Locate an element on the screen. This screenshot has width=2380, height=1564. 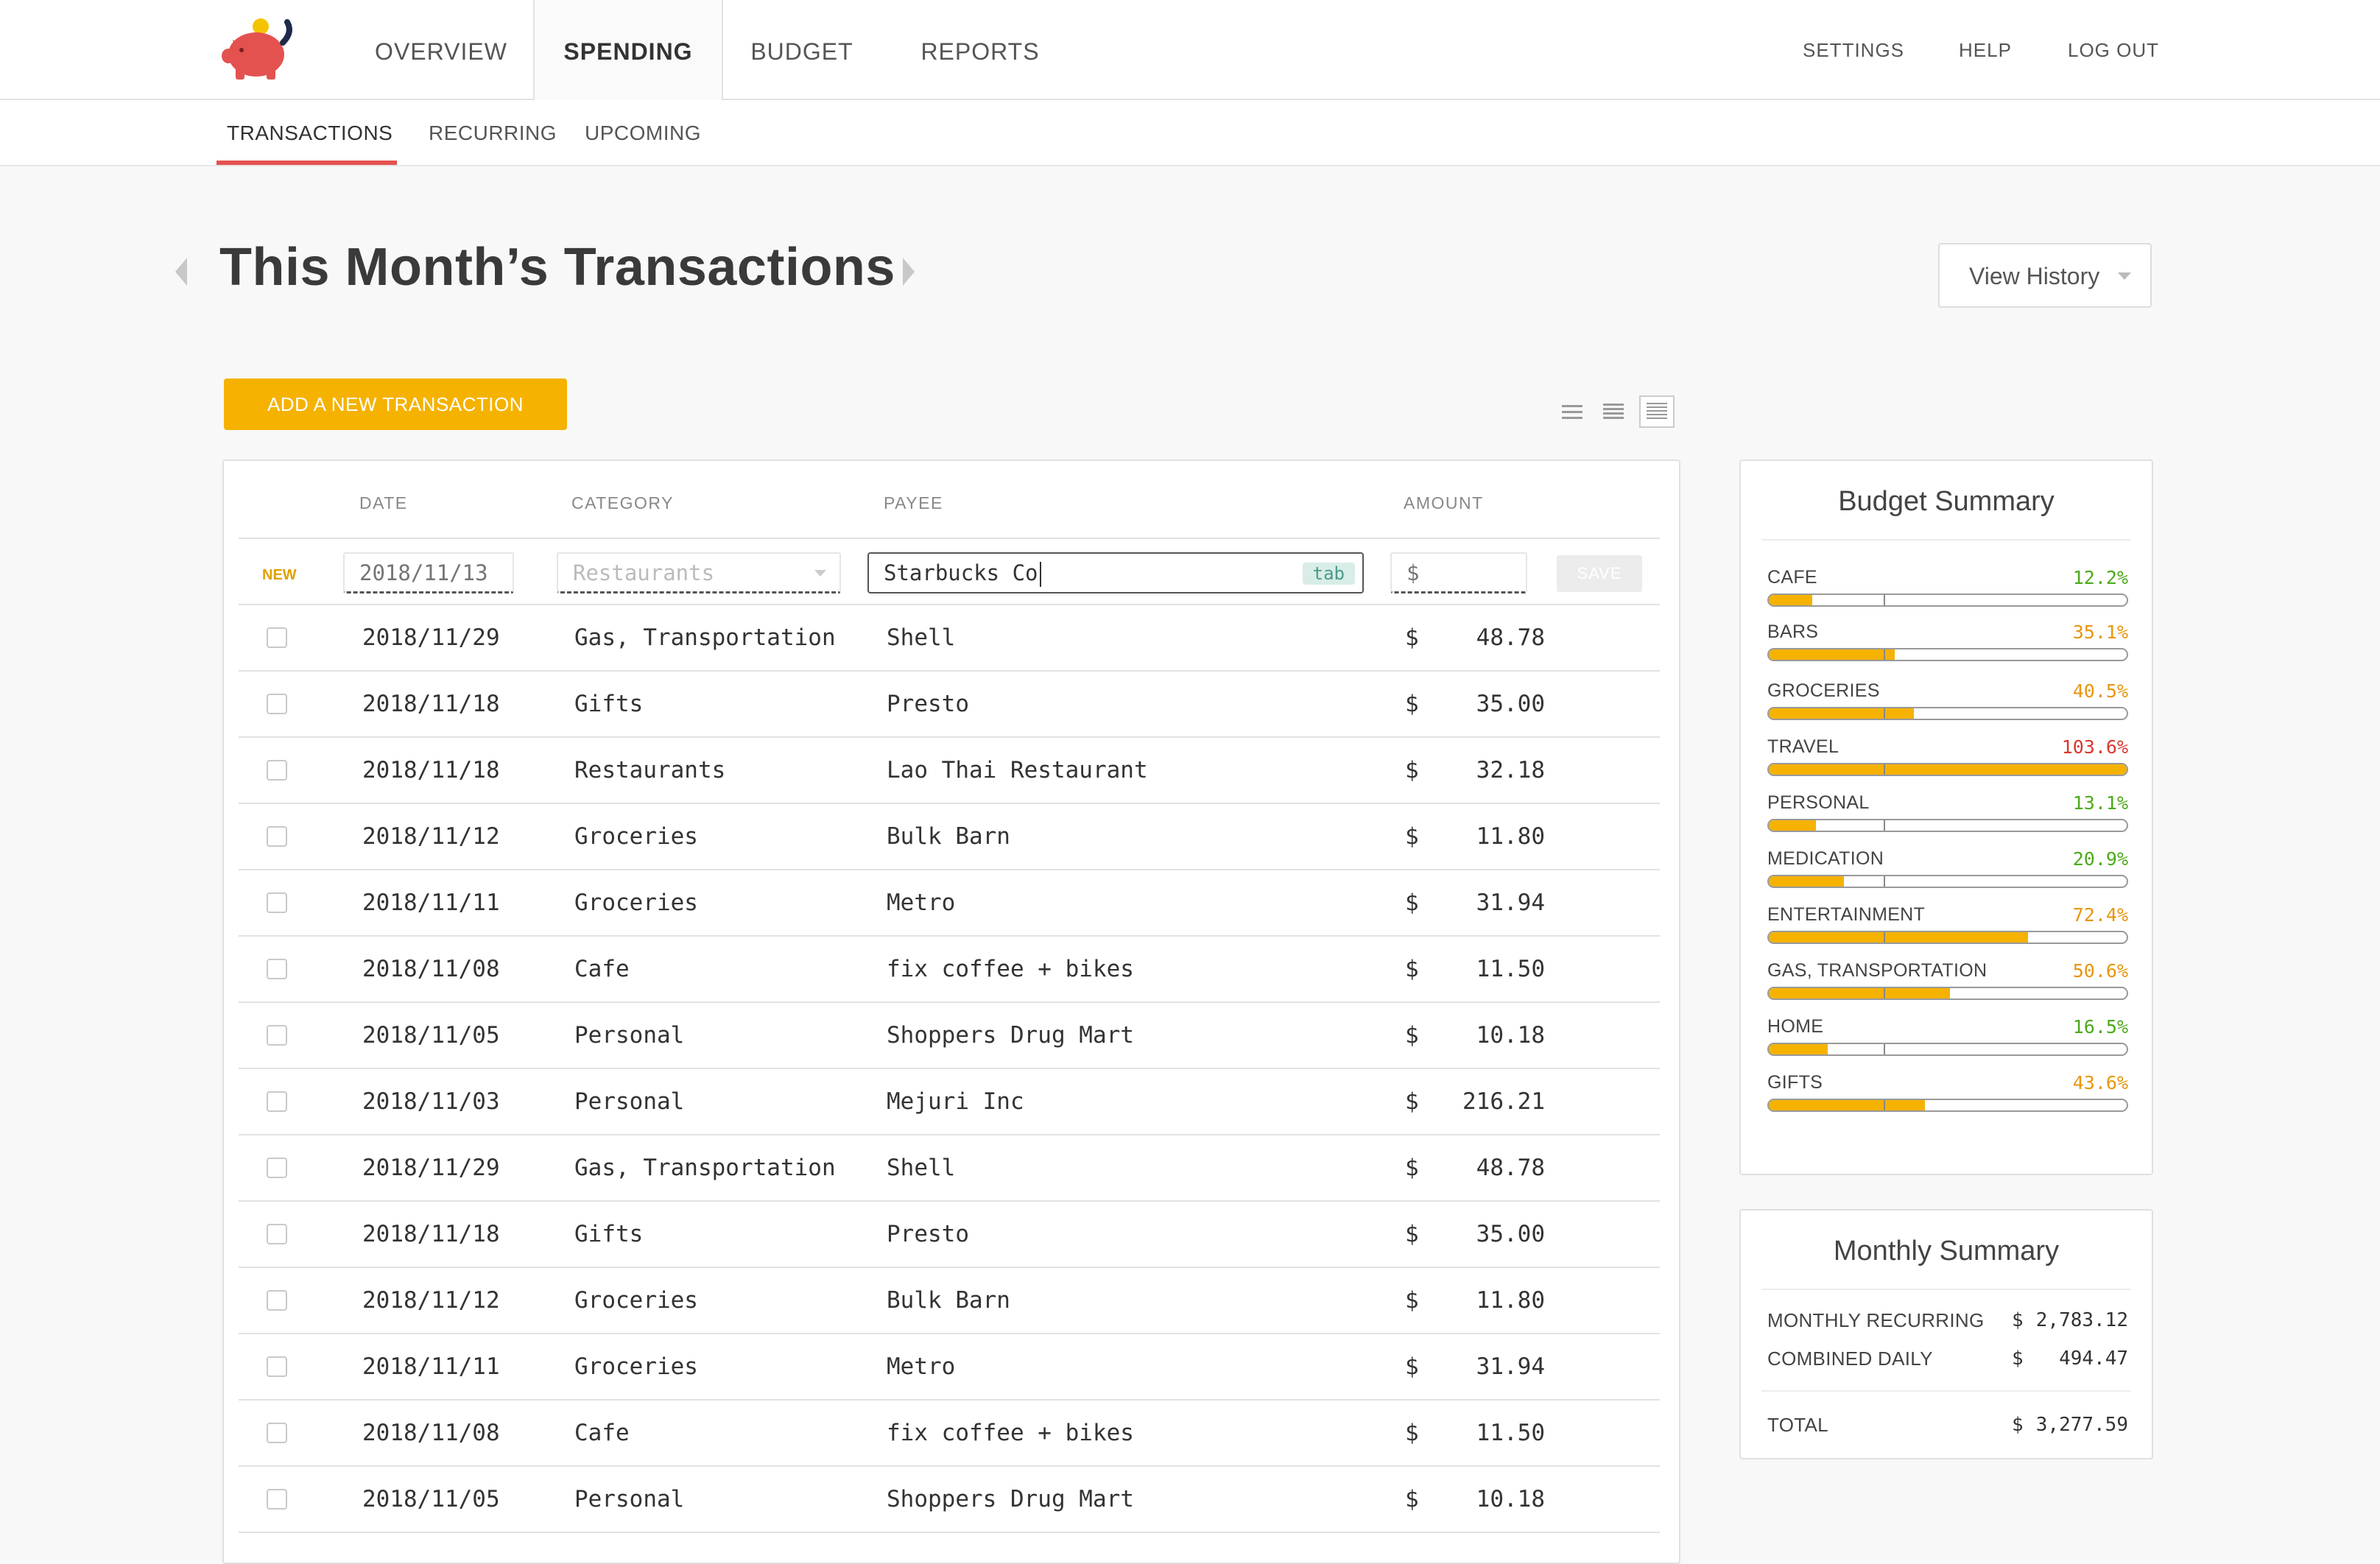
row-date: 2018/11/11 is located at coordinates (431, 903).